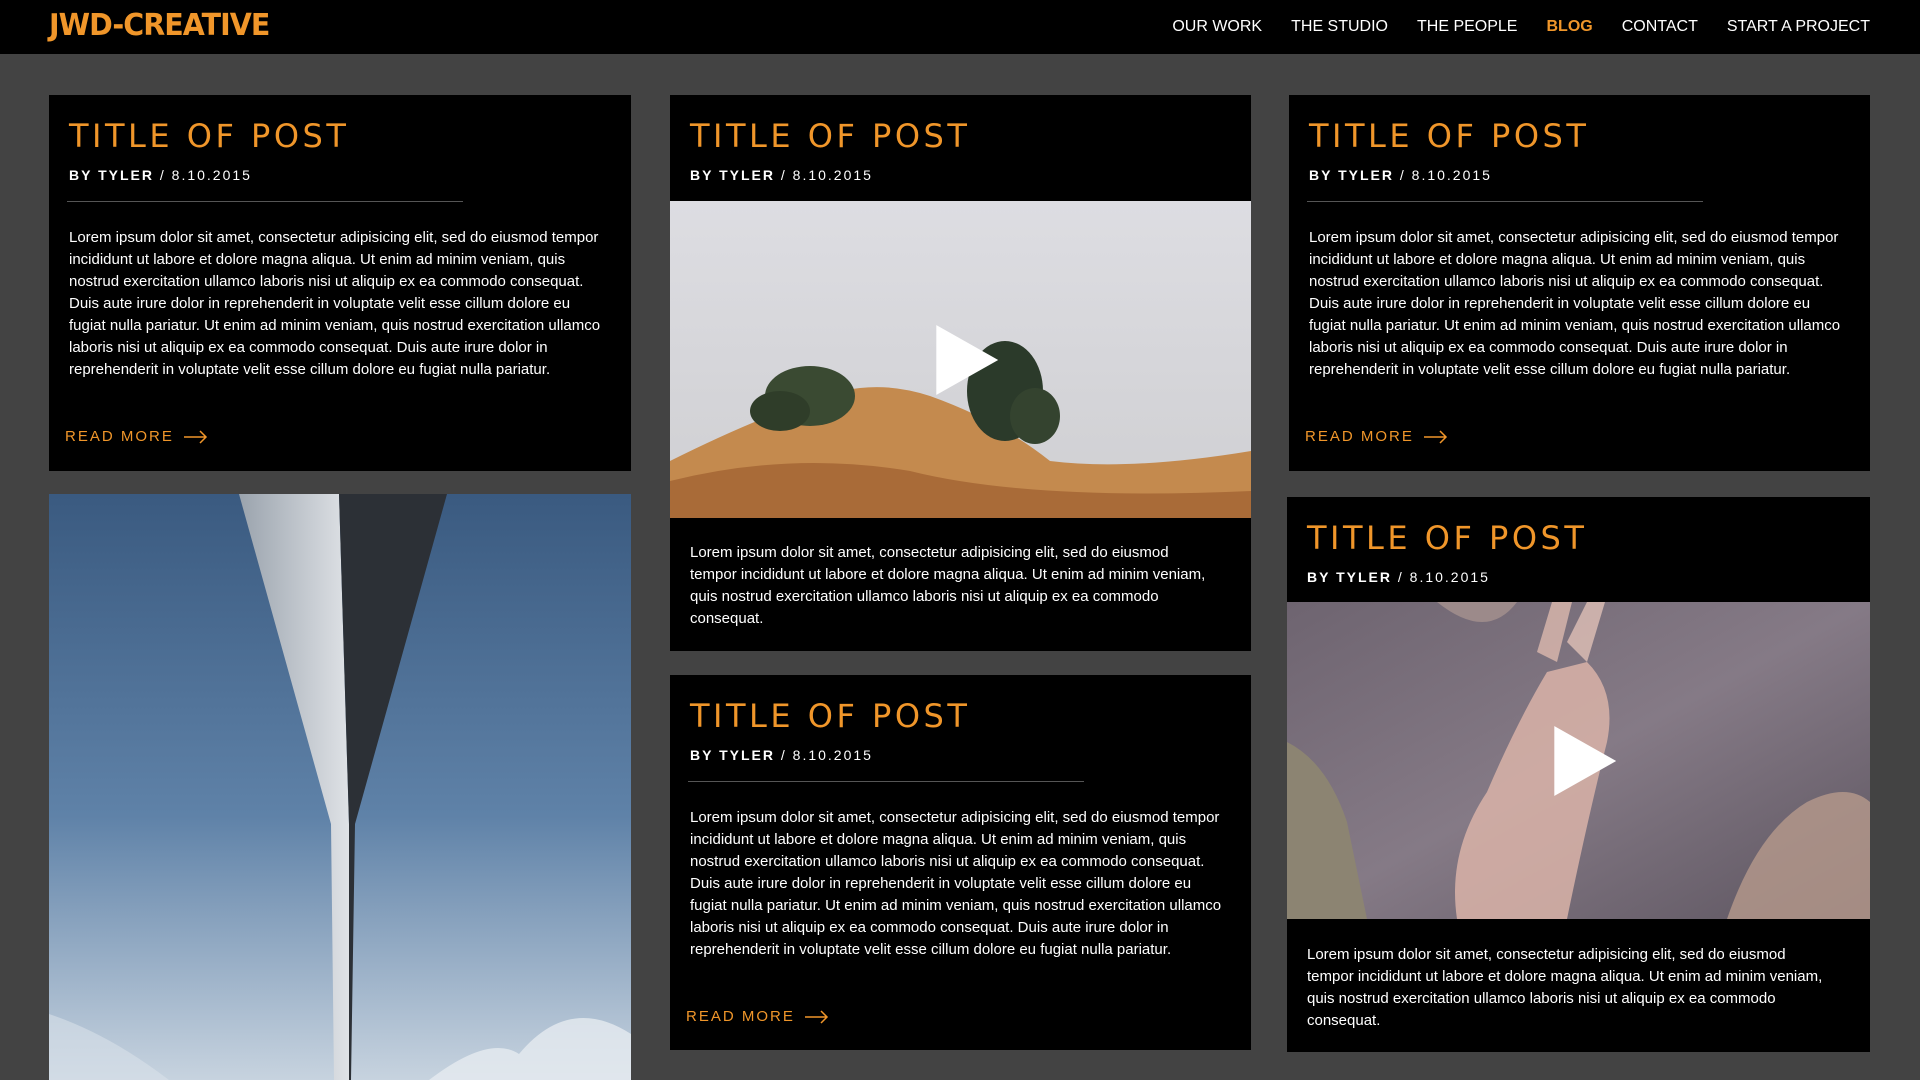  Describe the element at coordinates (159, 25) in the screenshot. I see `site-logo: JWD-CREATIVE` at that location.